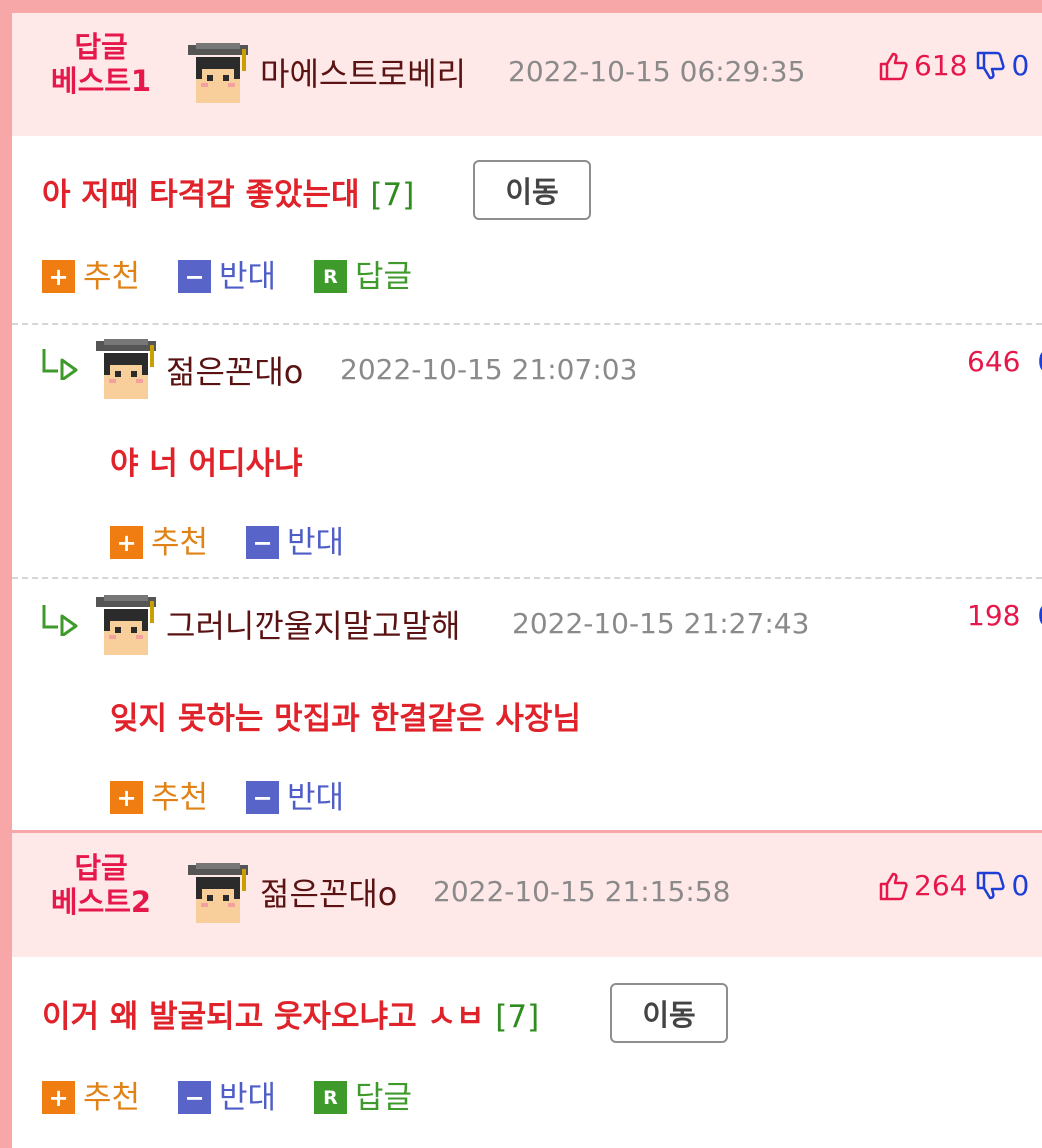 The height and width of the screenshot is (1148, 1042). I want to click on best-reply-label: 답글 베스트2, so click(101, 885).